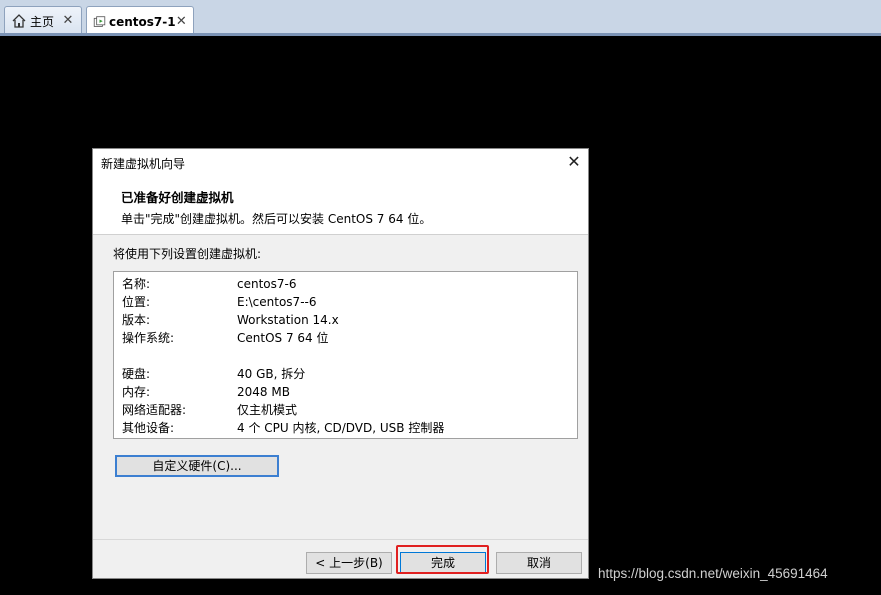 This screenshot has height=595, width=881. Describe the element at coordinates (440, 34) in the screenshot. I see `tab-strip-line` at that location.